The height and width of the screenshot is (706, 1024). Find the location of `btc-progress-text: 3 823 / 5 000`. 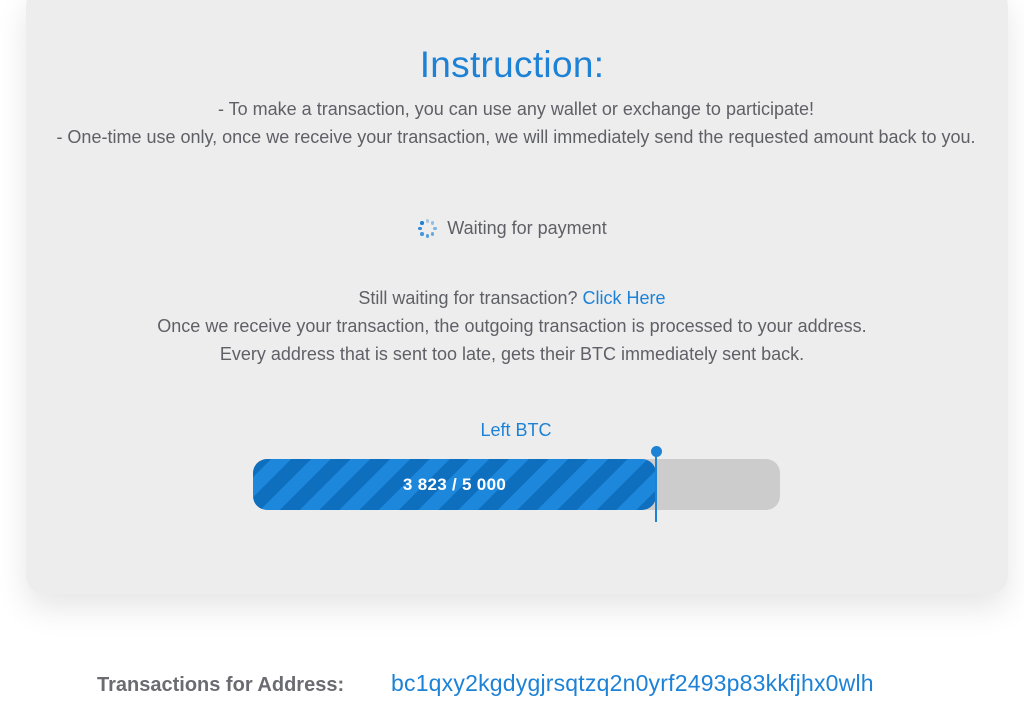

btc-progress-text: 3 823 / 5 000 is located at coordinates (454, 484).